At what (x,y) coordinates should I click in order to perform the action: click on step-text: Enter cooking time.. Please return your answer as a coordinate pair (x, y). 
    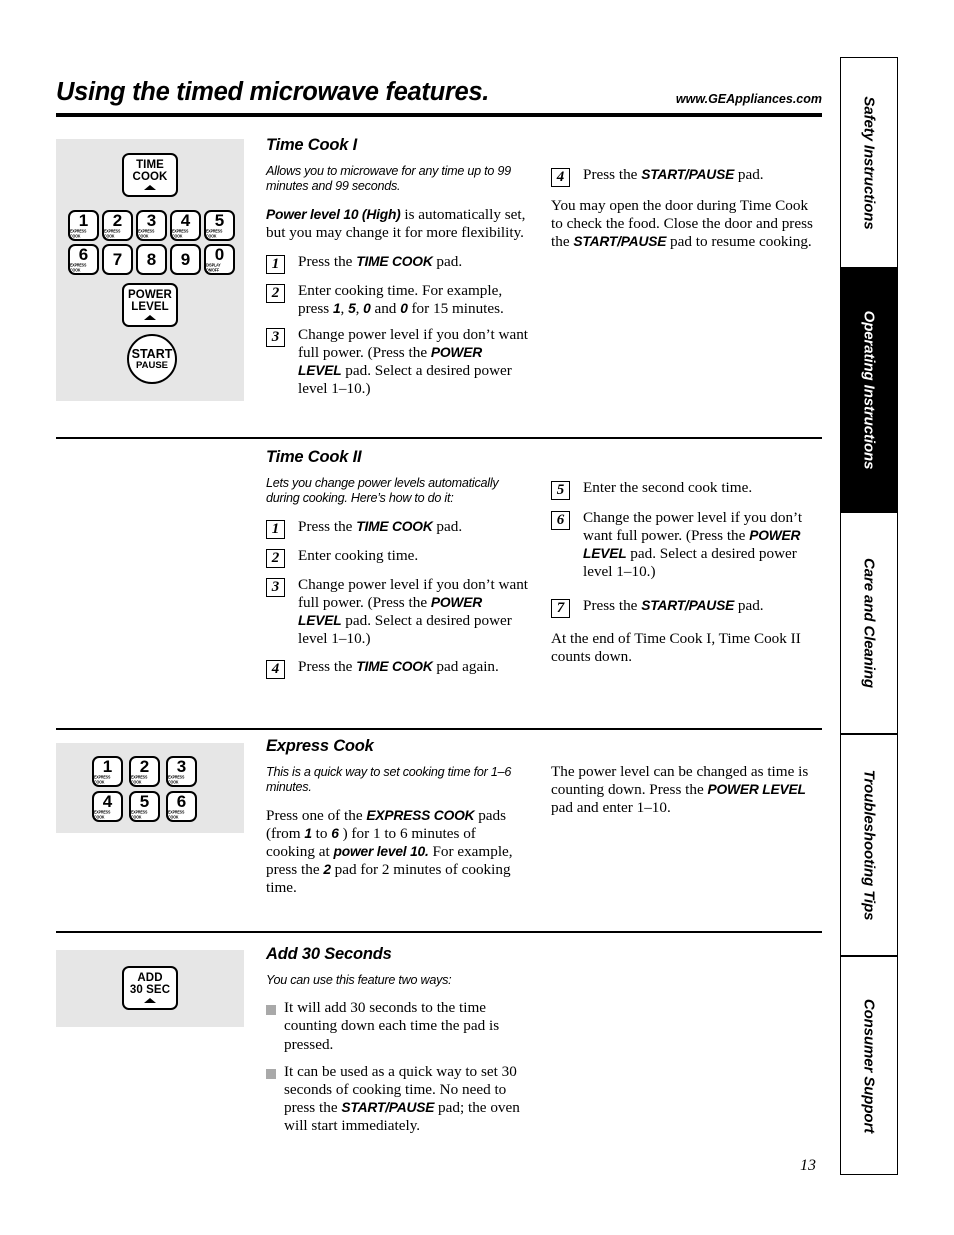
    Looking at the image, I should click on (413, 557).